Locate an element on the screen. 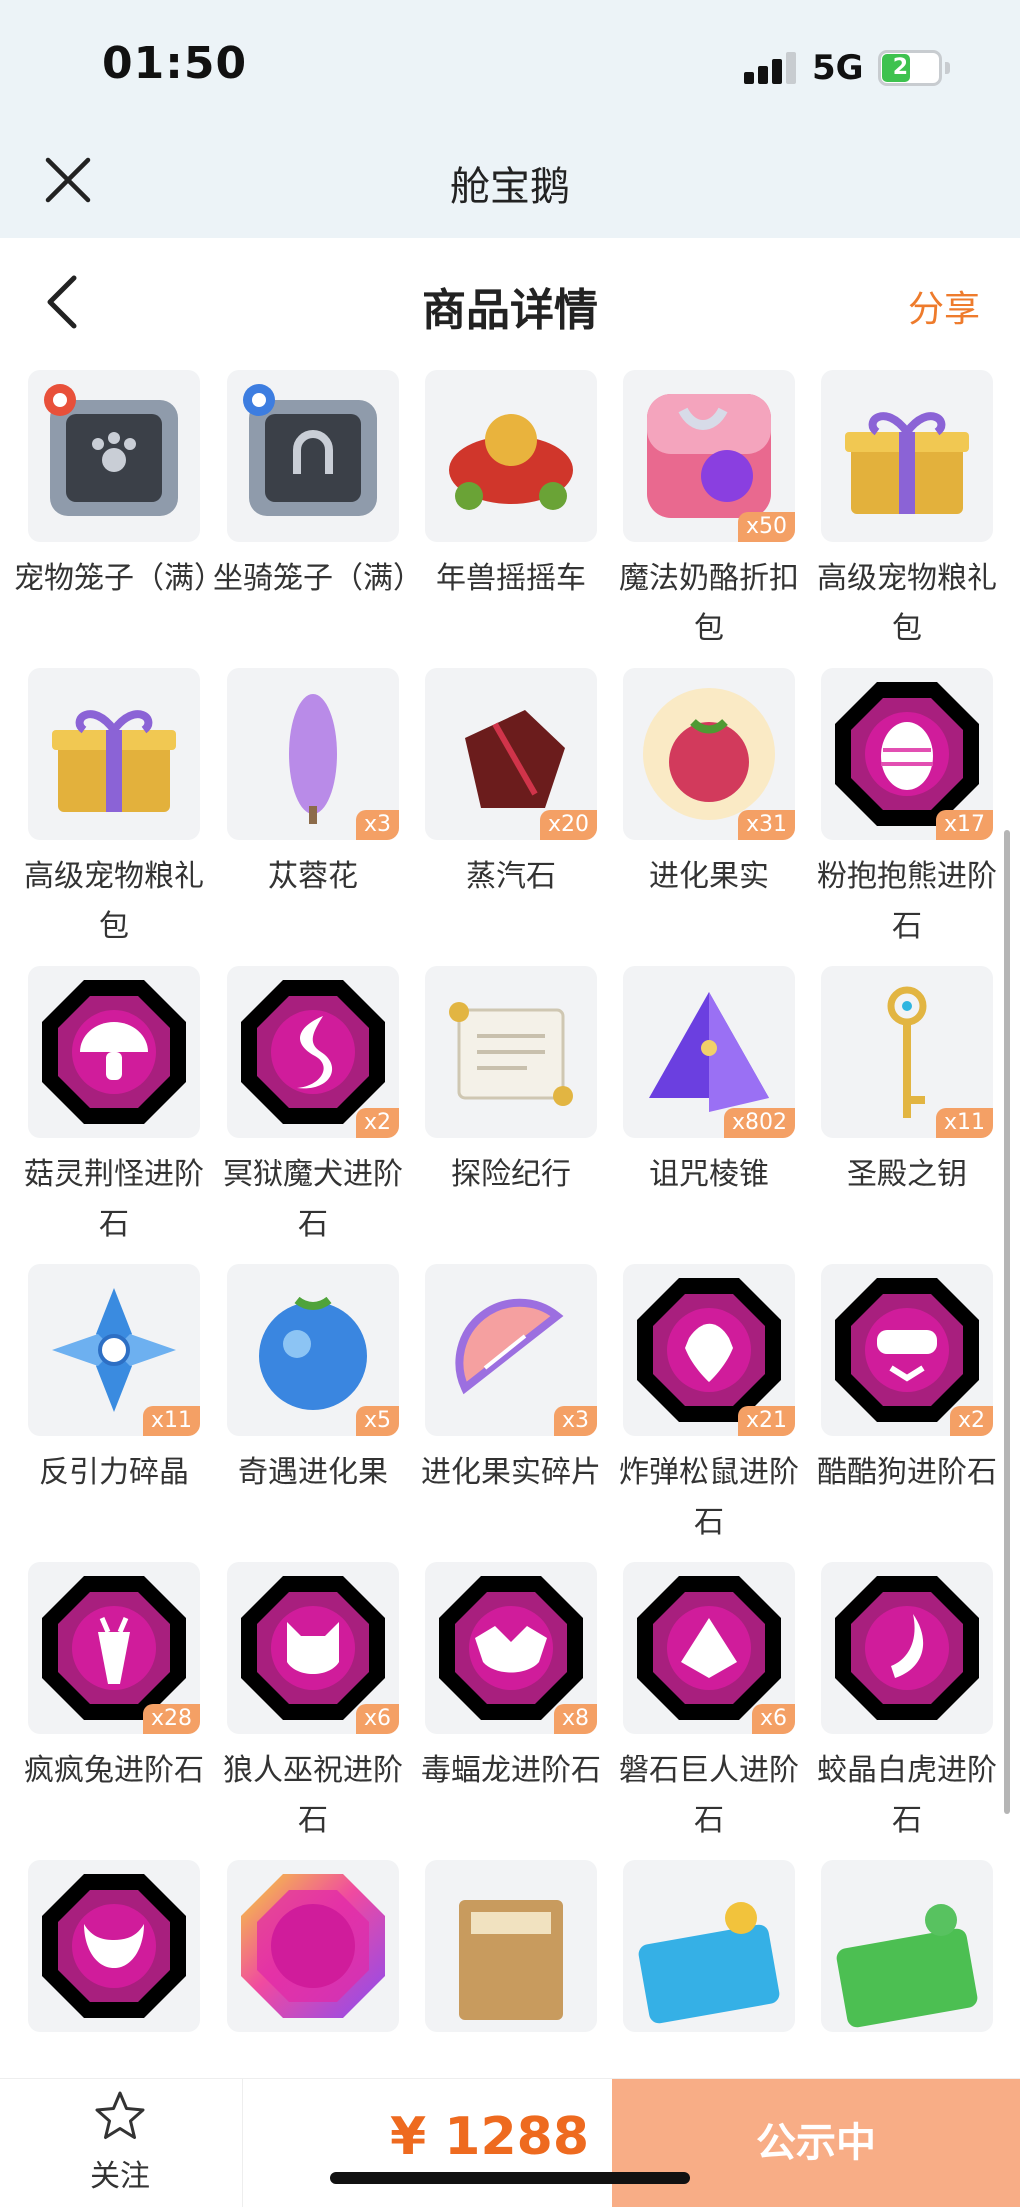 The height and width of the screenshot is (2207, 1020). item-name: 疯疯兔进阶石 is located at coordinates (114, 1770).